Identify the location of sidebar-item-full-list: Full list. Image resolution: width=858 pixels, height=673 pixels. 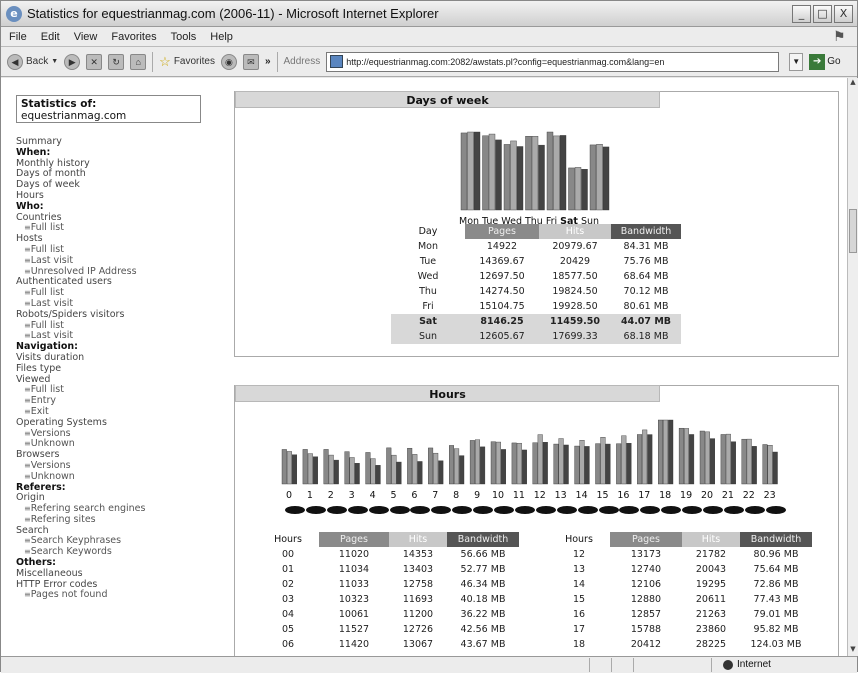
(116, 228).